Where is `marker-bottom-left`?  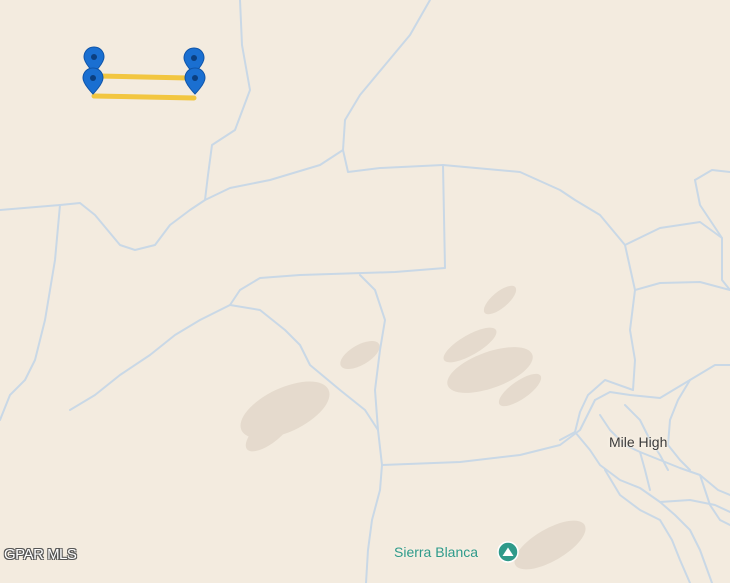 marker-bottom-left is located at coordinates (93, 81).